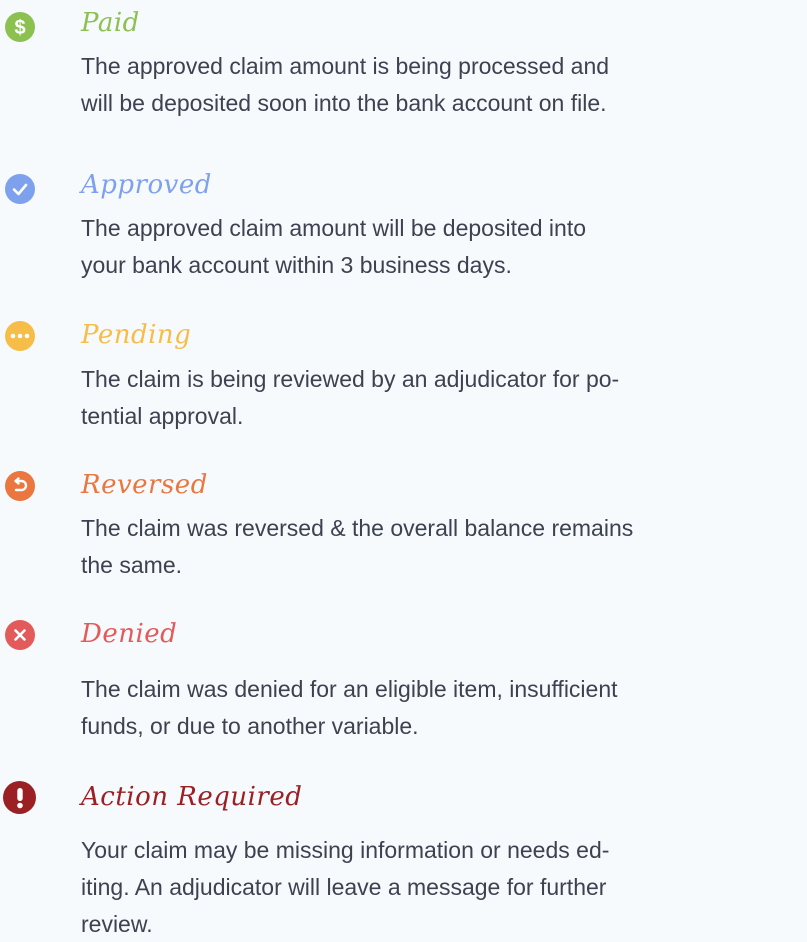 This screenshot has width=807, height=942. What do you see at coordinates (19, 797) in the screenshot?
I see `exclamation-icon` at bounding box center [19, 797].